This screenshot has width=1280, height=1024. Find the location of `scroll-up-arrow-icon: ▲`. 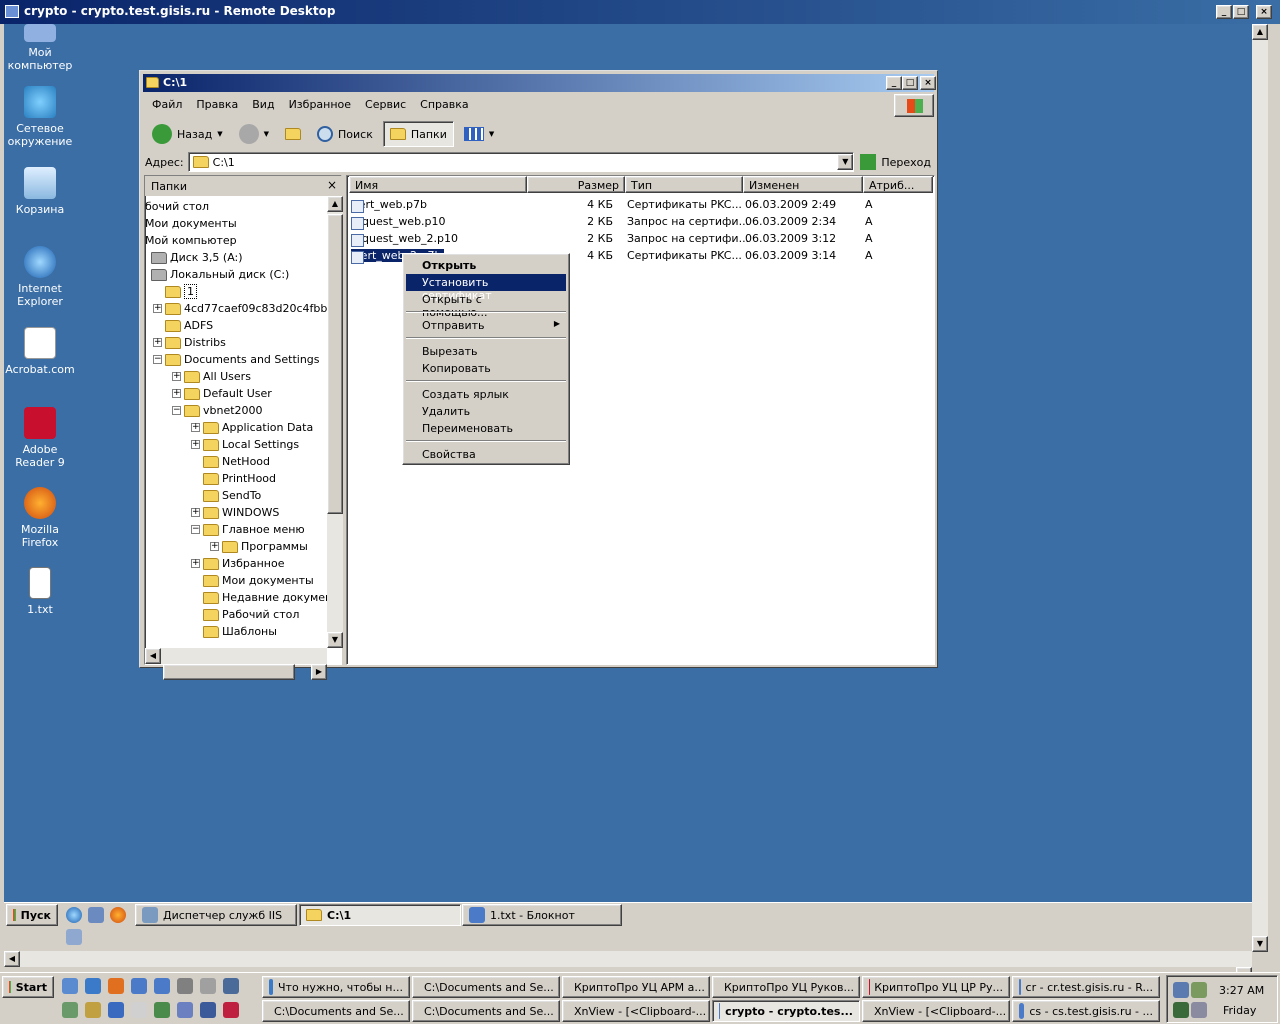

scroll-up-arrow-icon: ▲ is located at coordinates (1260, 32).